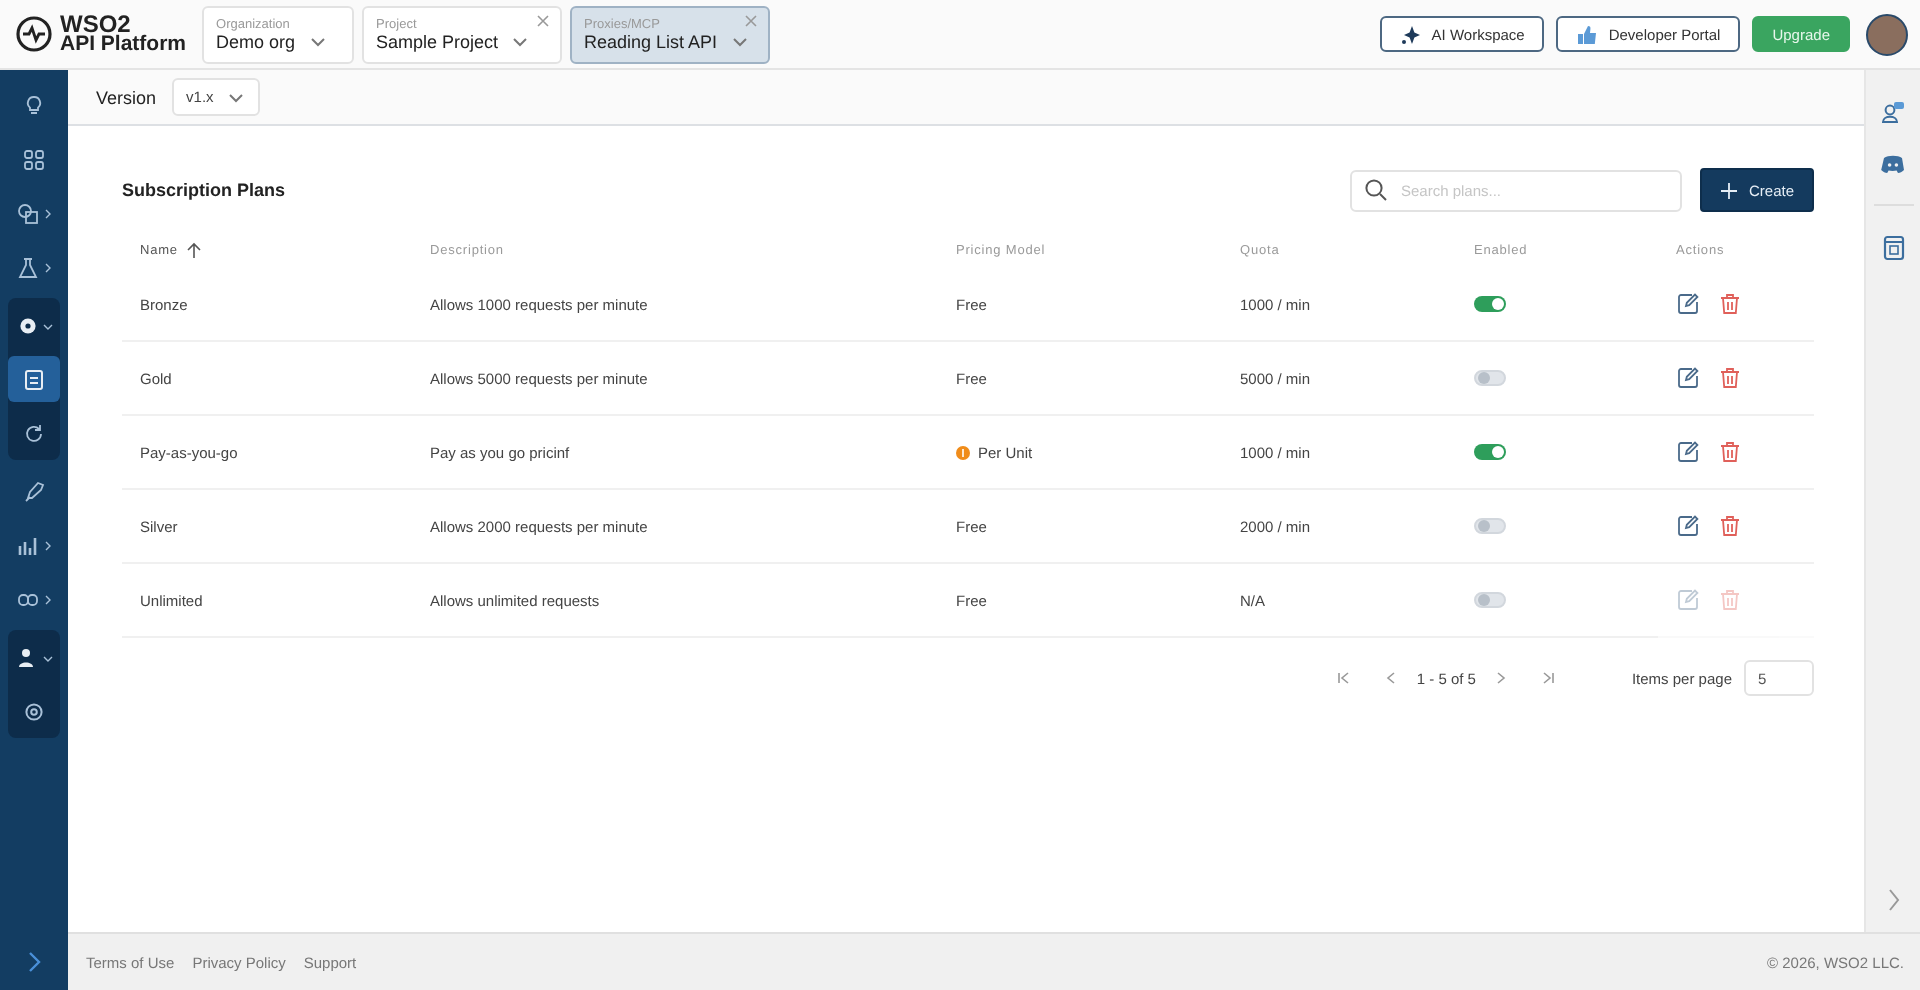  What do you see at coordinates (123, 44) in the screenshot?
I see `logo-subtitle: API Platform` at bounding box center [123, 44].